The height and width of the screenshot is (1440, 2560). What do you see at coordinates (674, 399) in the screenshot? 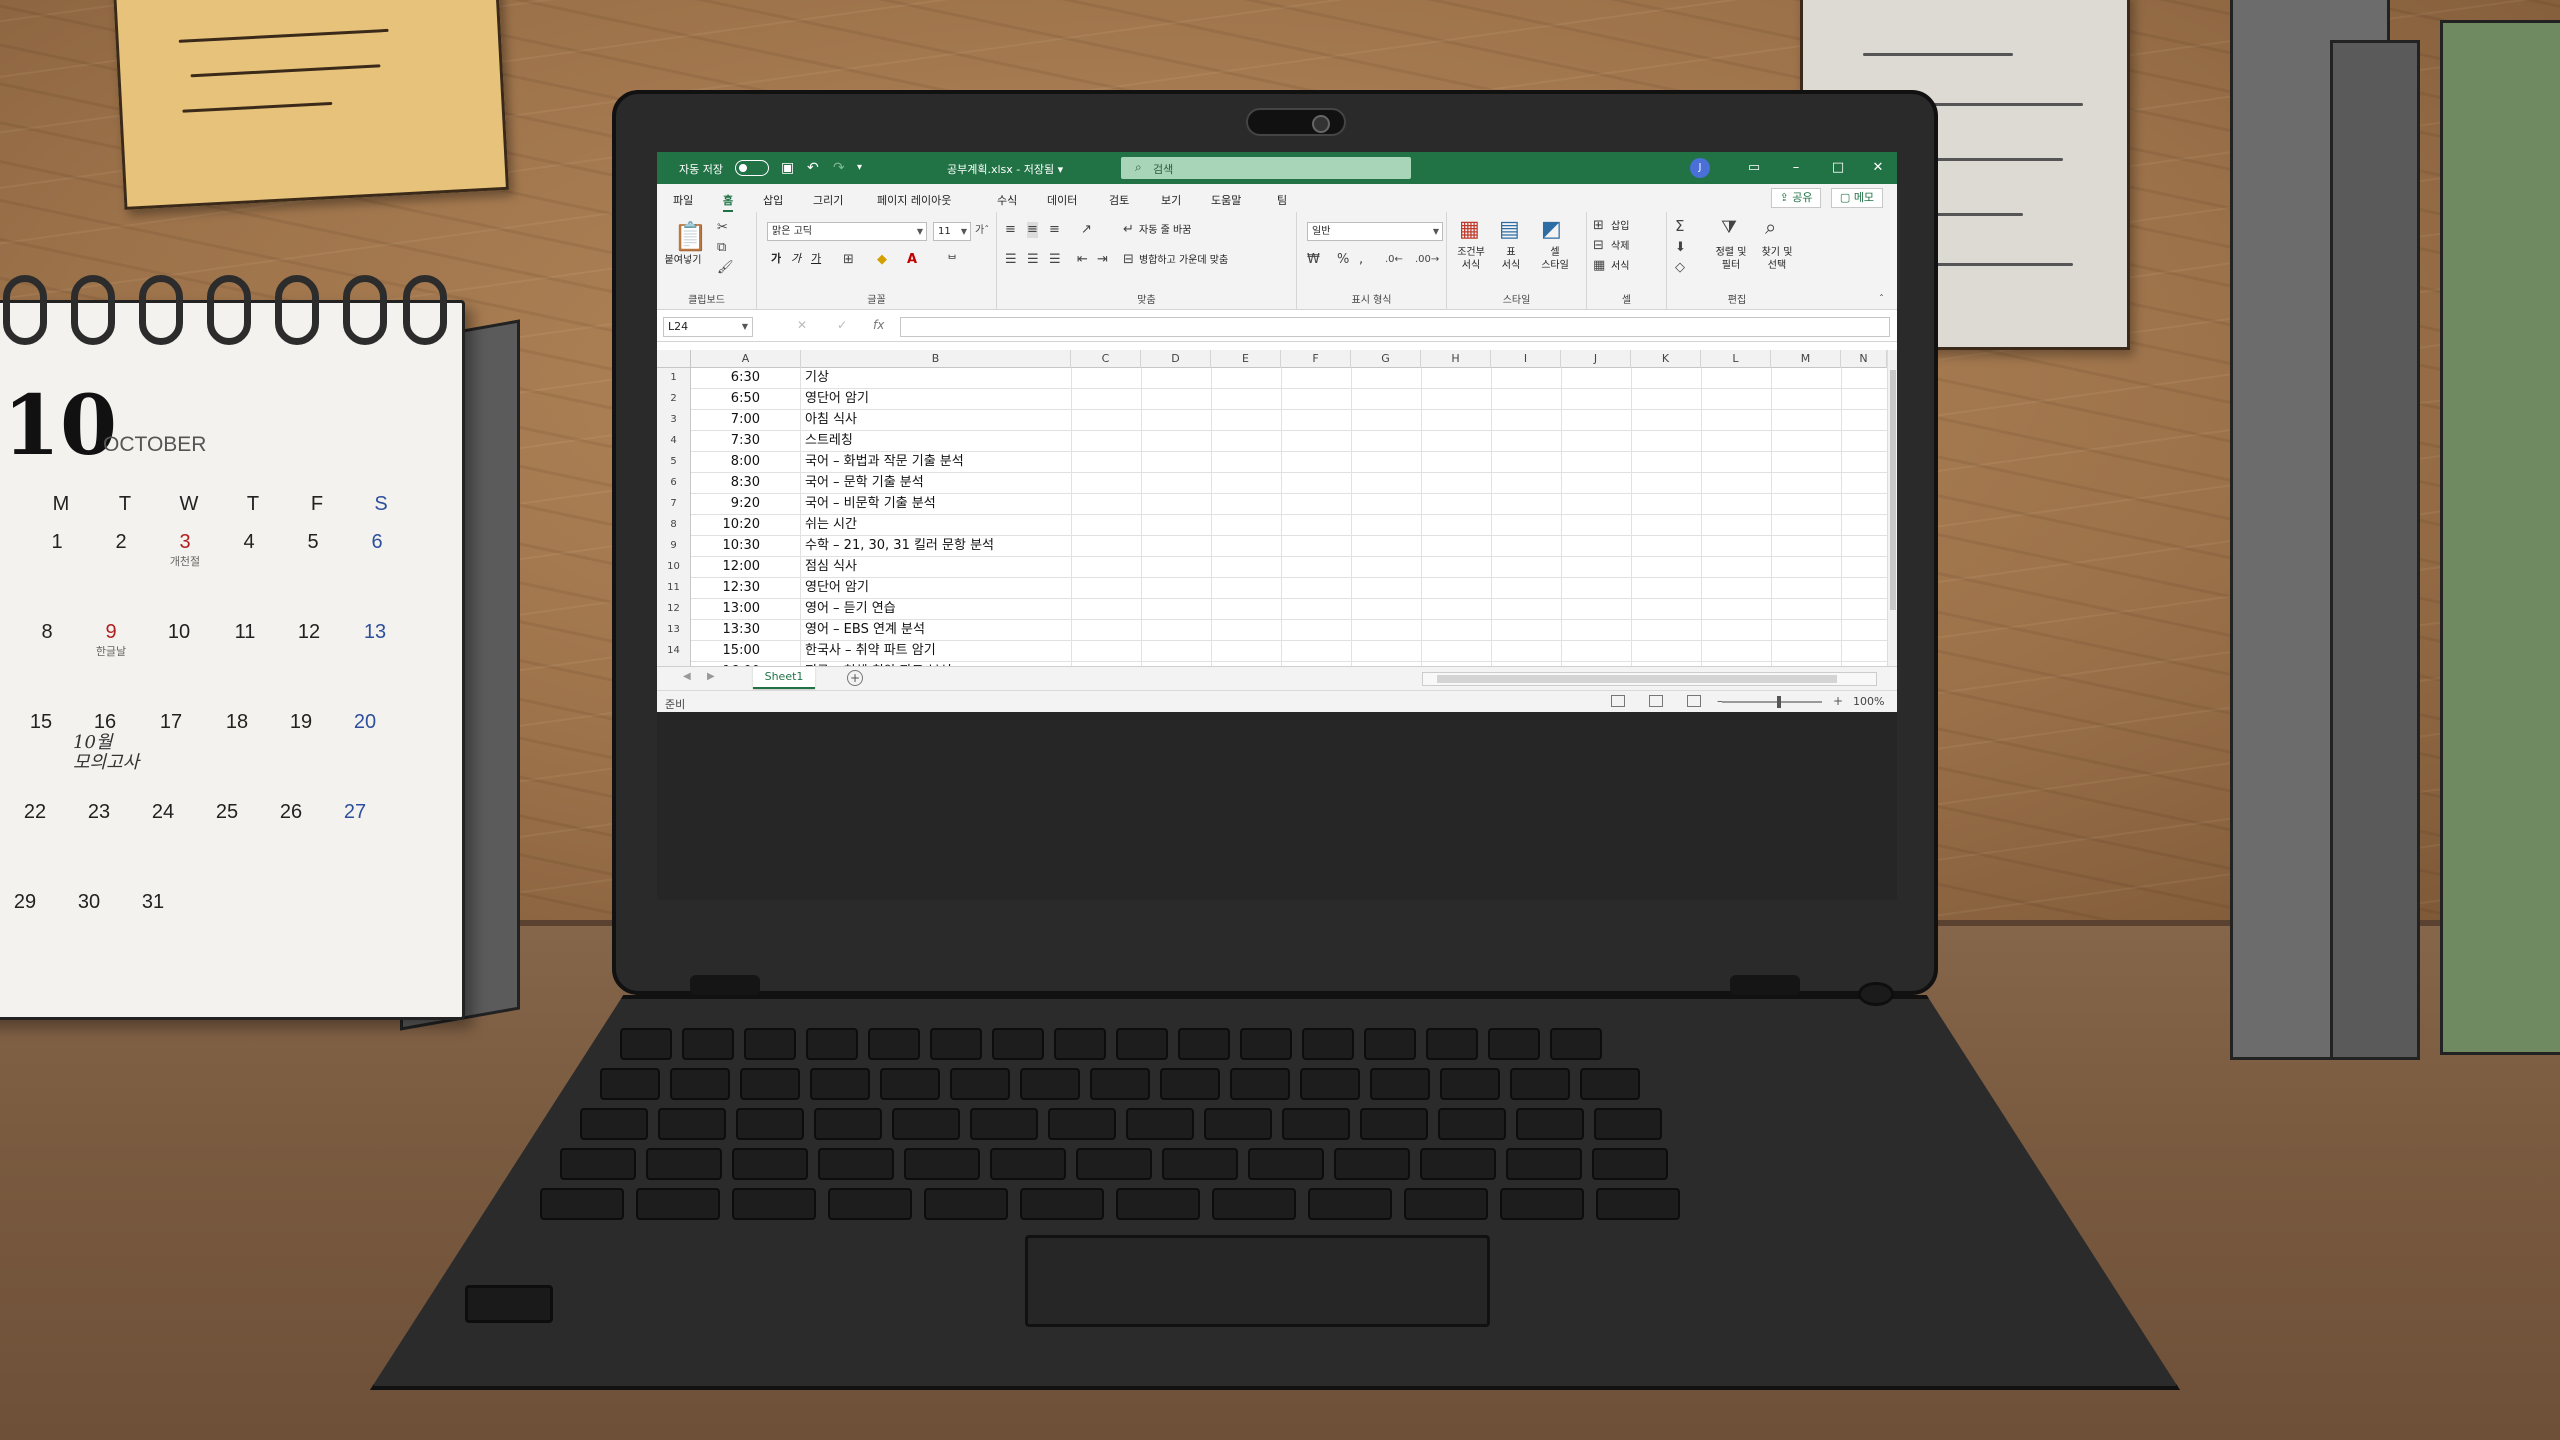
I see `row-header: 2` at bounding box center [674, 399].